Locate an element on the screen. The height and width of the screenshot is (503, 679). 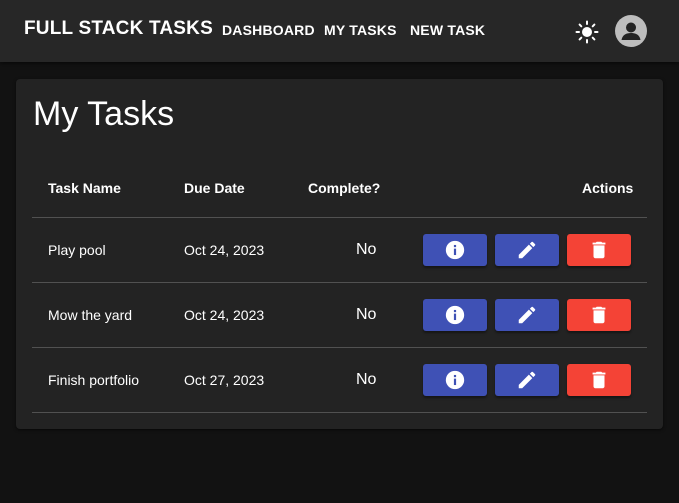
account-circle-icon is located at coordinates (631, 31).